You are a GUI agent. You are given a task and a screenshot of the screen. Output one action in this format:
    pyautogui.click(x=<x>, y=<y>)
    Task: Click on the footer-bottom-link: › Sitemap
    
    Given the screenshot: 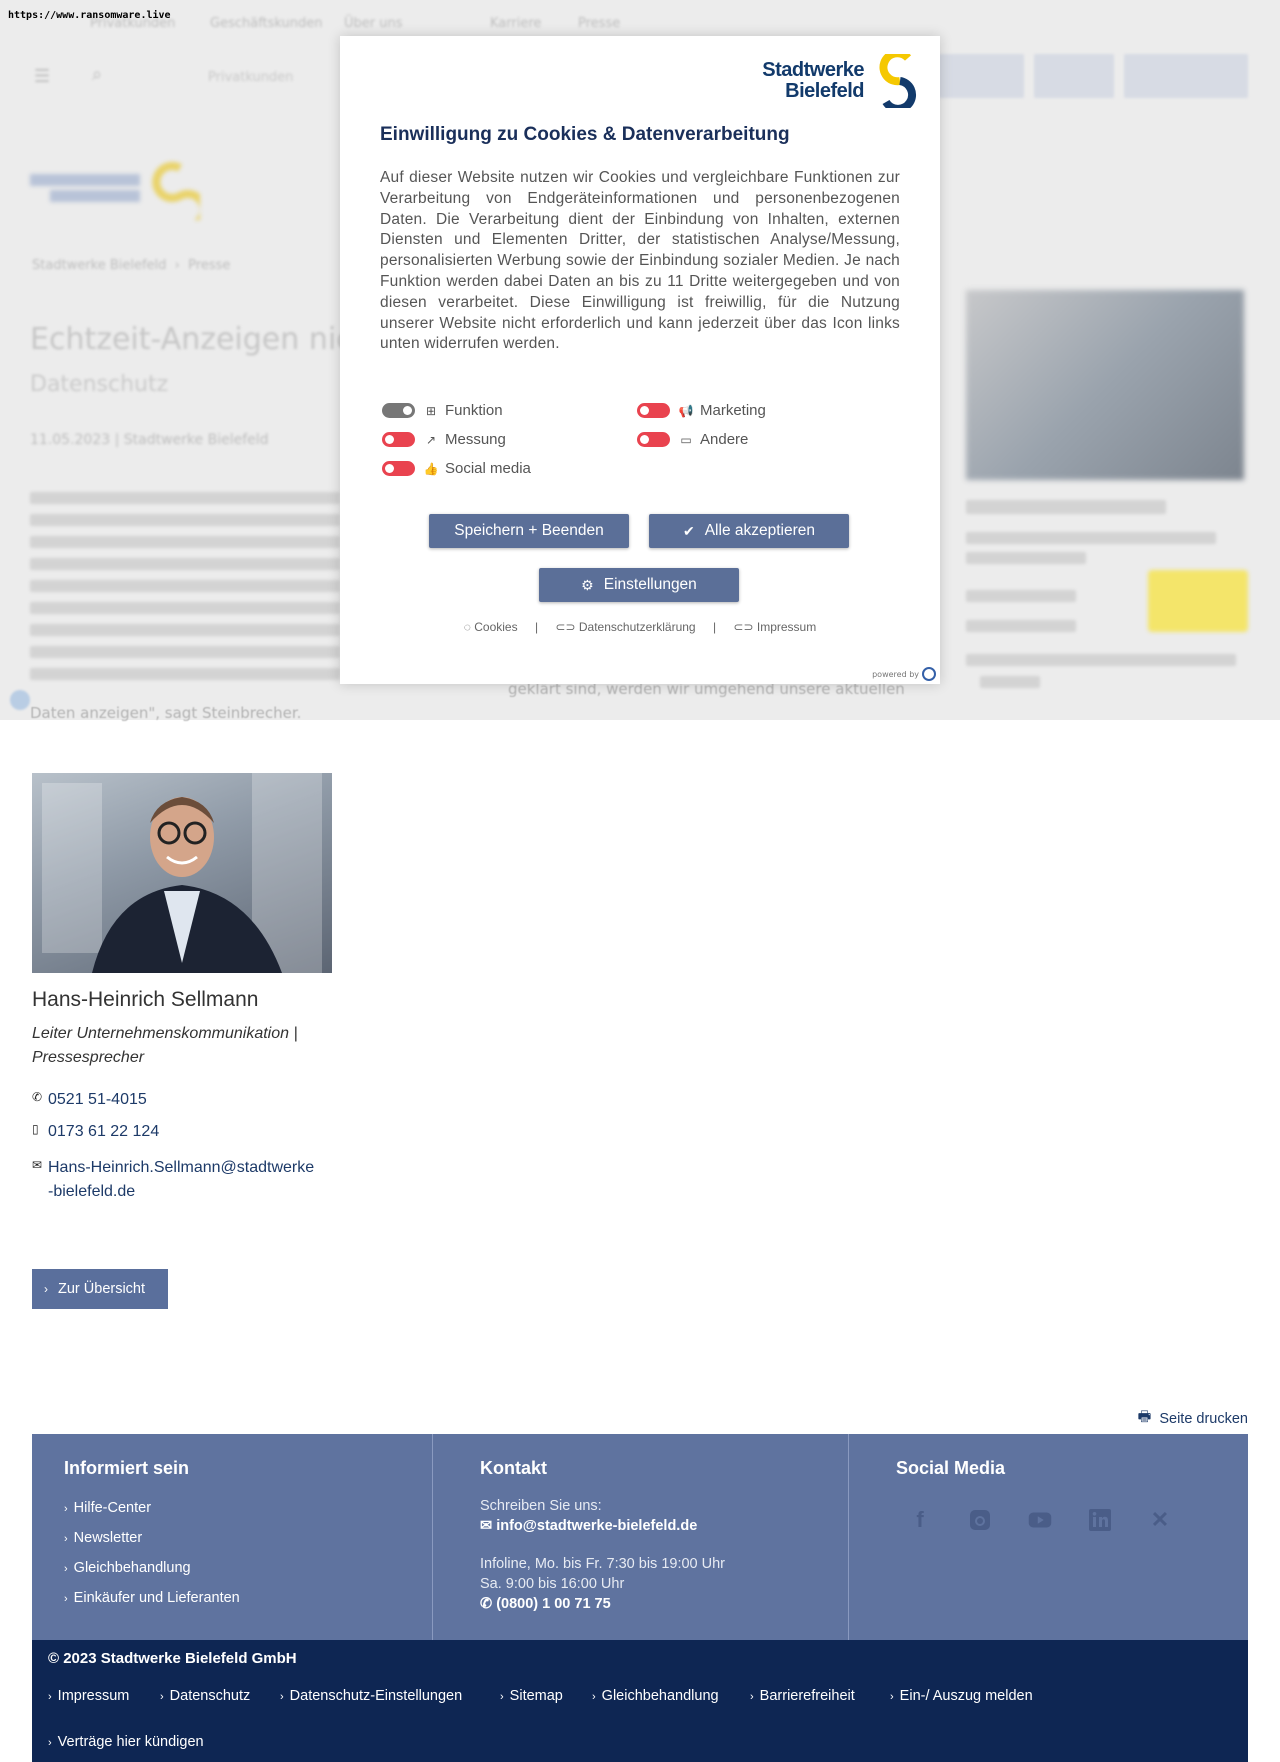 What is the action you would take?
    pyautogui.click(x=531, y=1696)
    